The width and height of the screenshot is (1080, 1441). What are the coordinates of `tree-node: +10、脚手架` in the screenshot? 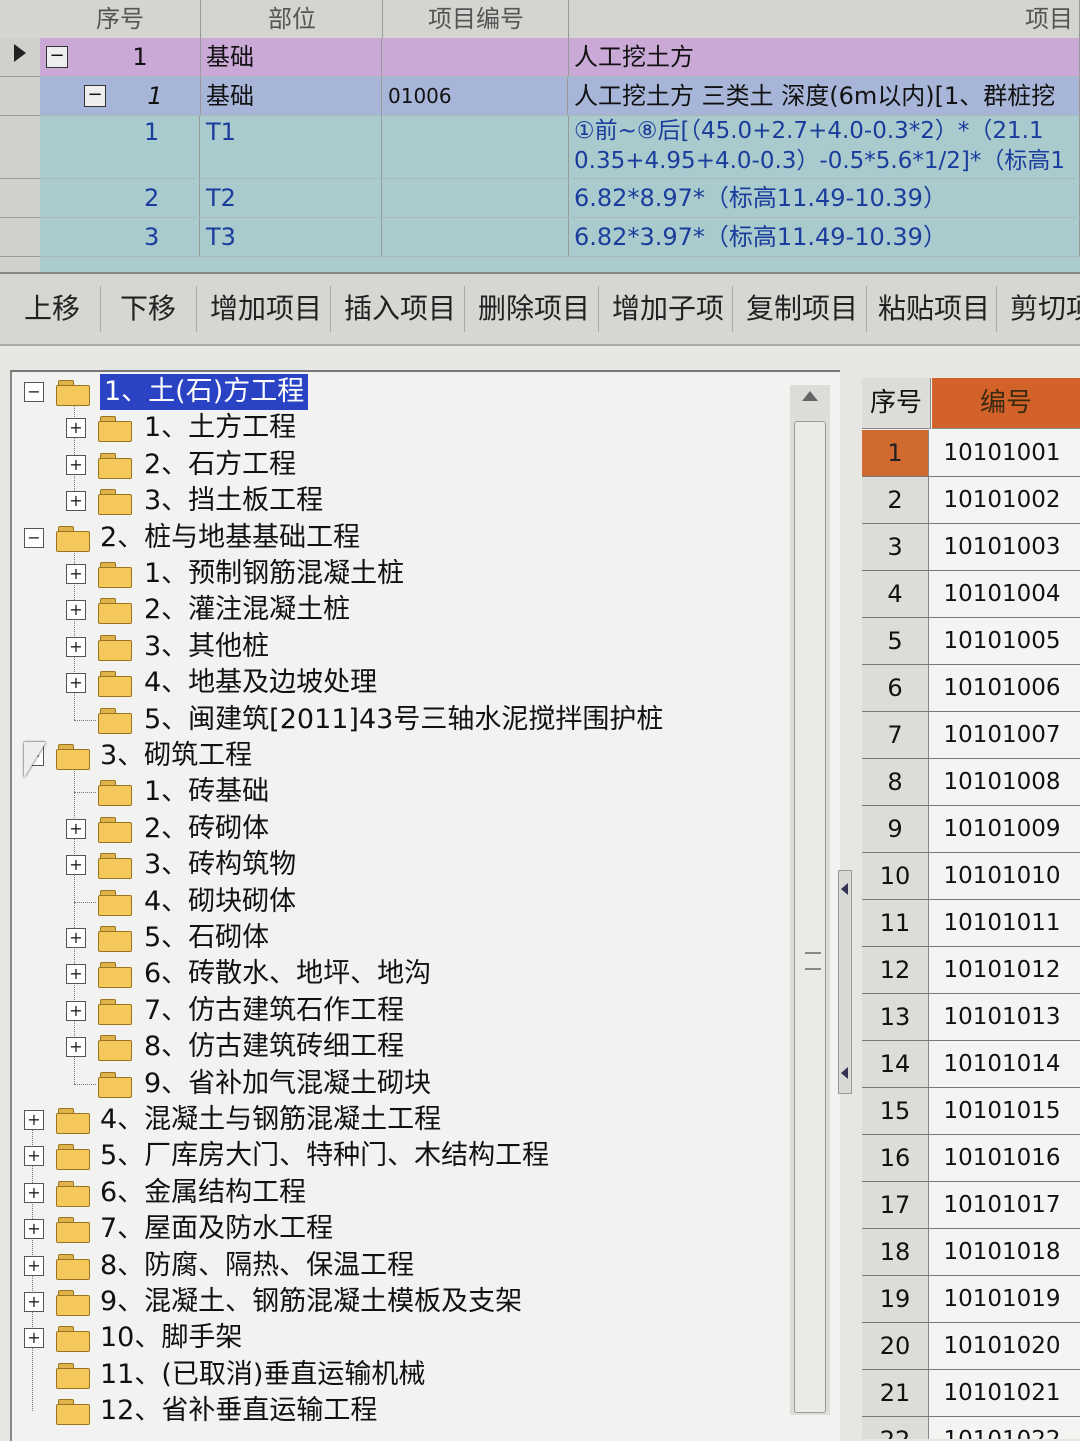 It's located at (402, 1338).